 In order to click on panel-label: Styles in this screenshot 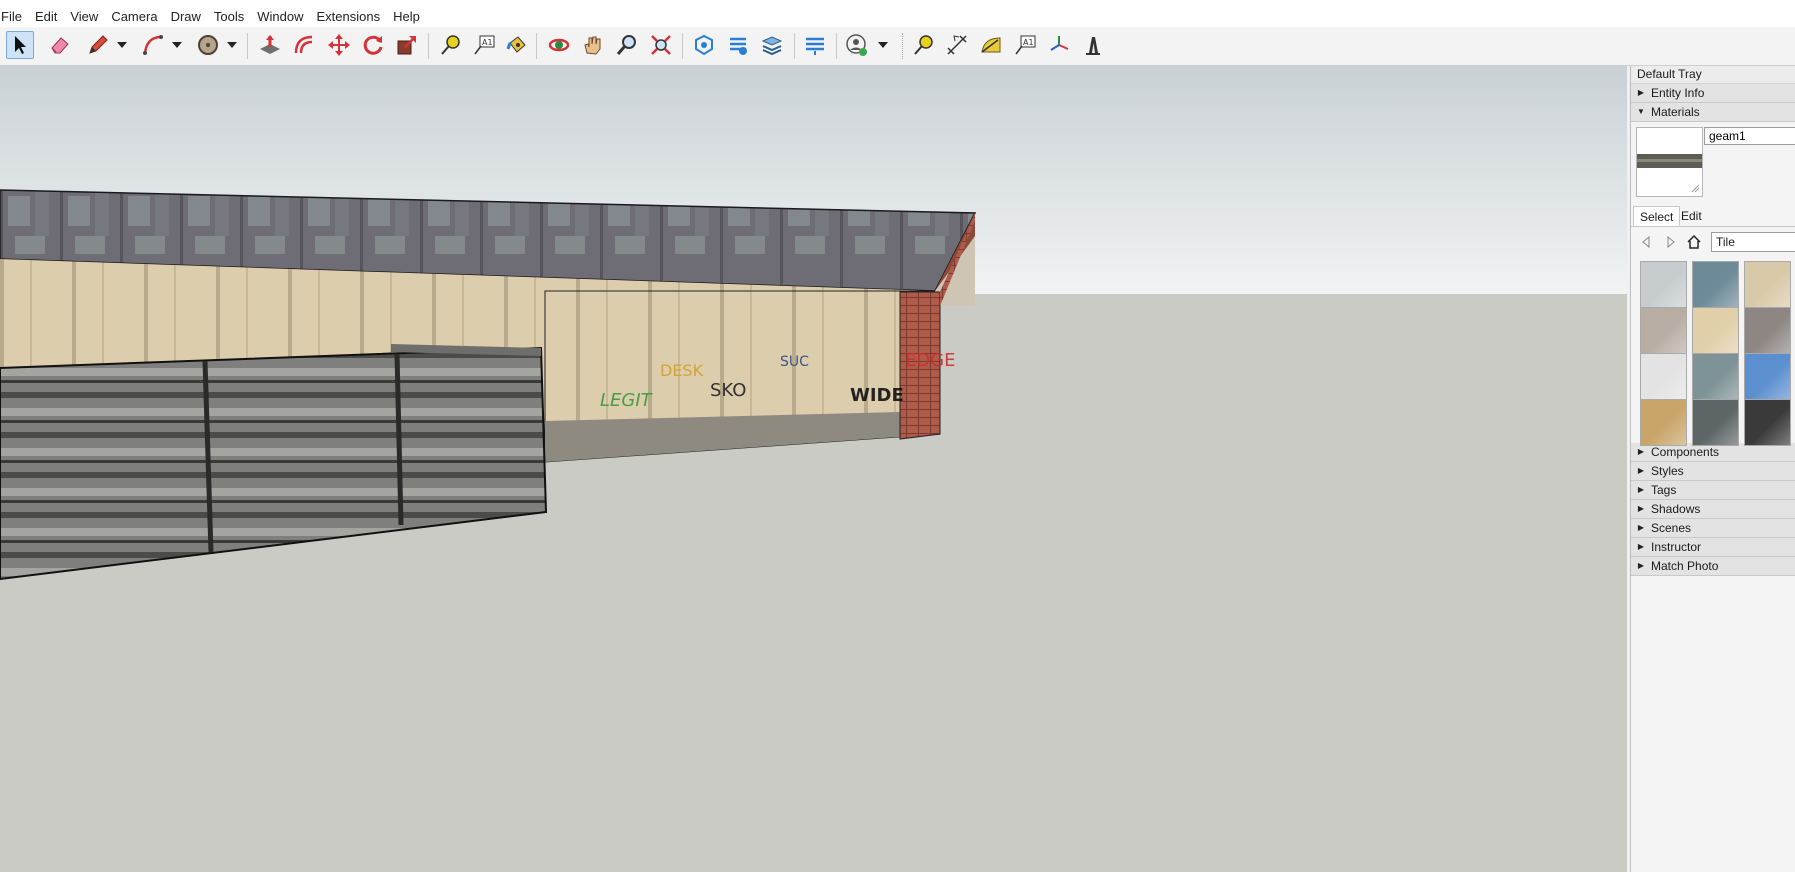, I will do `click(1667, 471)`.